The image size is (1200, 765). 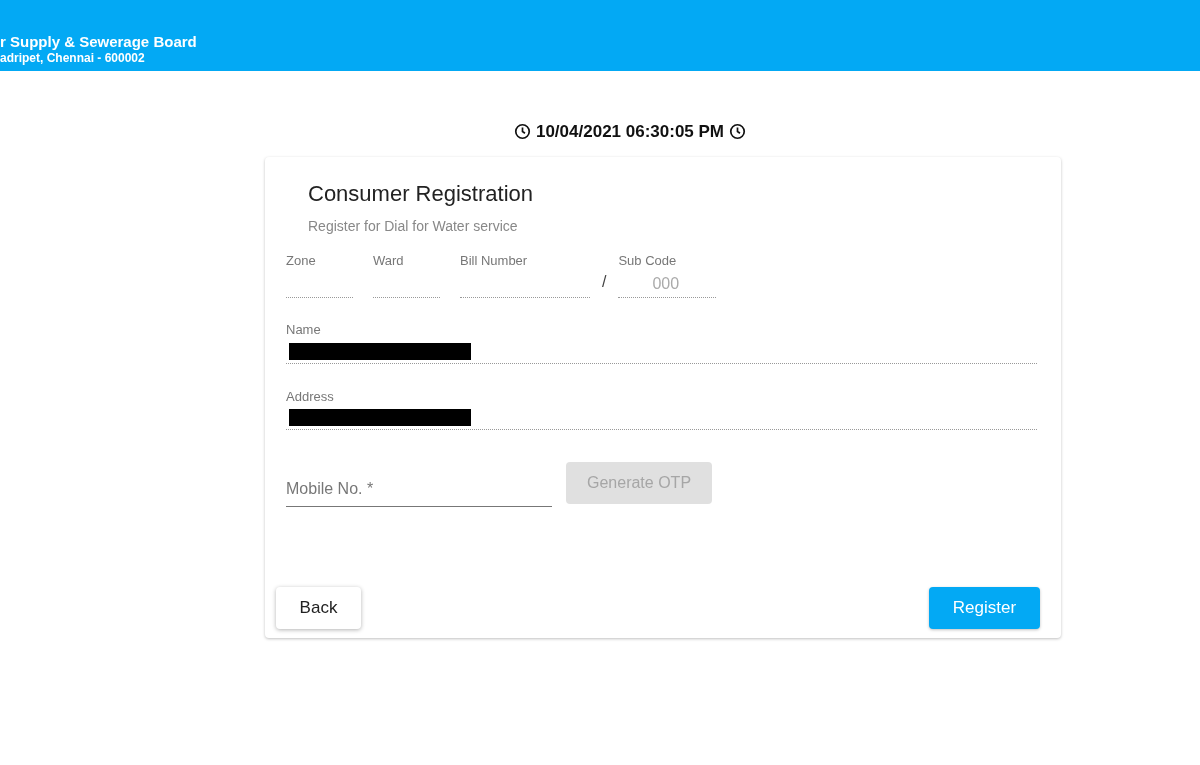 I want to click on header-title: r Supply & Sewerage Board, so click(x=98, y=41).